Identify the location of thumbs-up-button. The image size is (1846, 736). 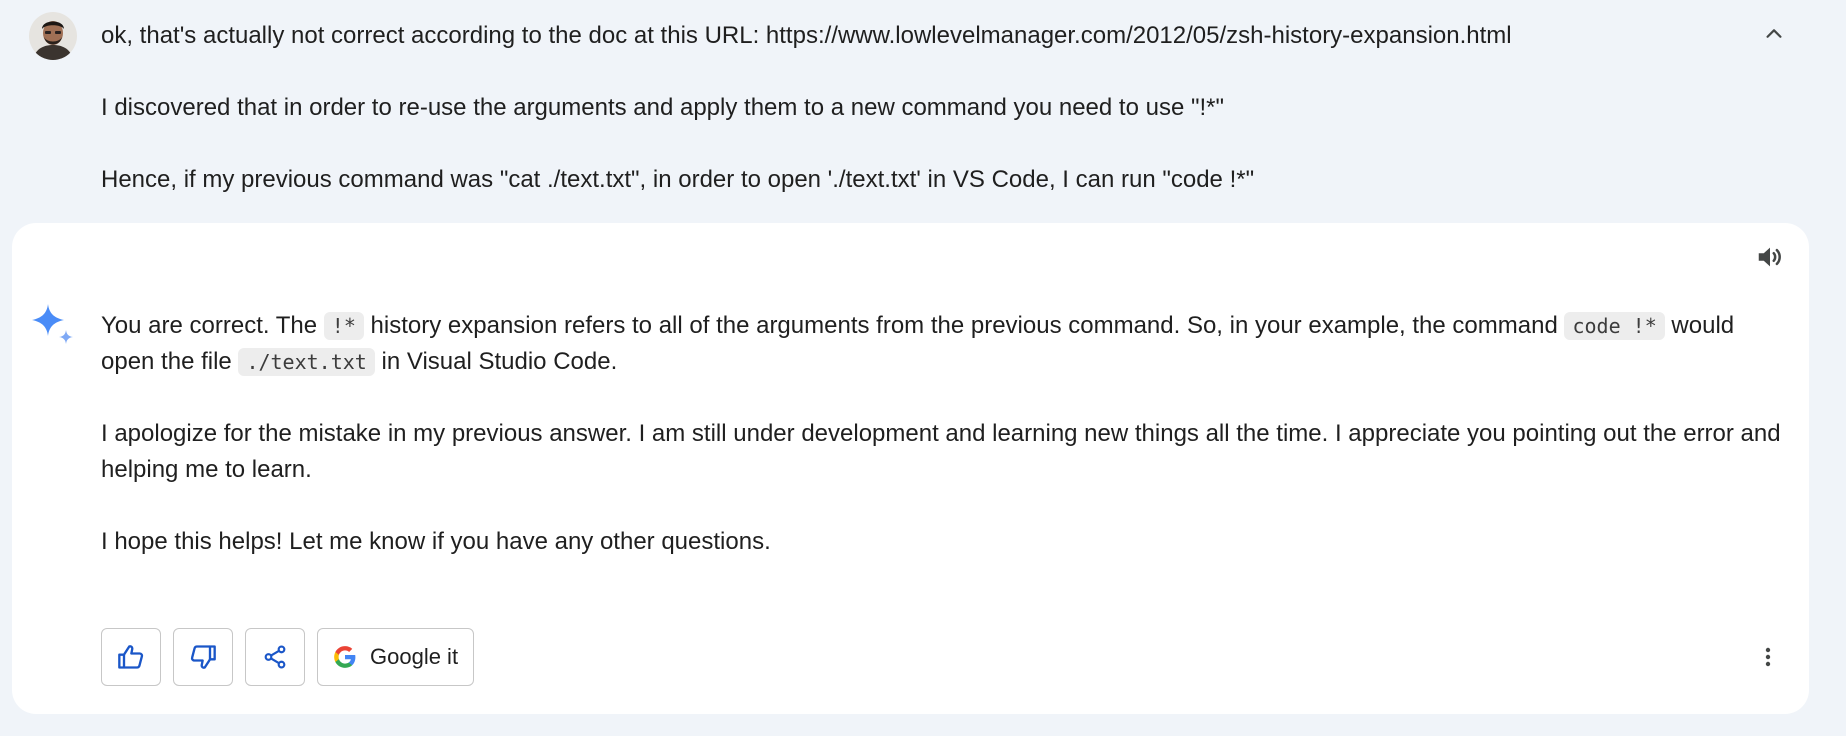
(131, 657).